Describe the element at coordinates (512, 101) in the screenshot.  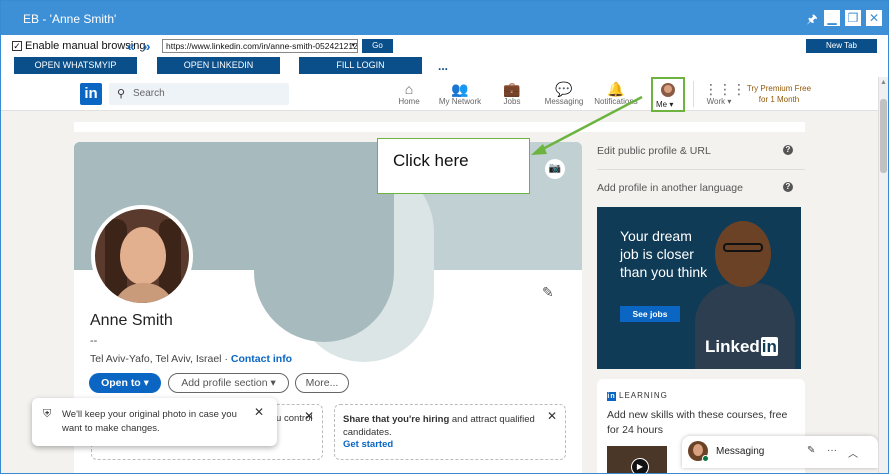
I see `nav-jobs-label: Jobs` at that location.